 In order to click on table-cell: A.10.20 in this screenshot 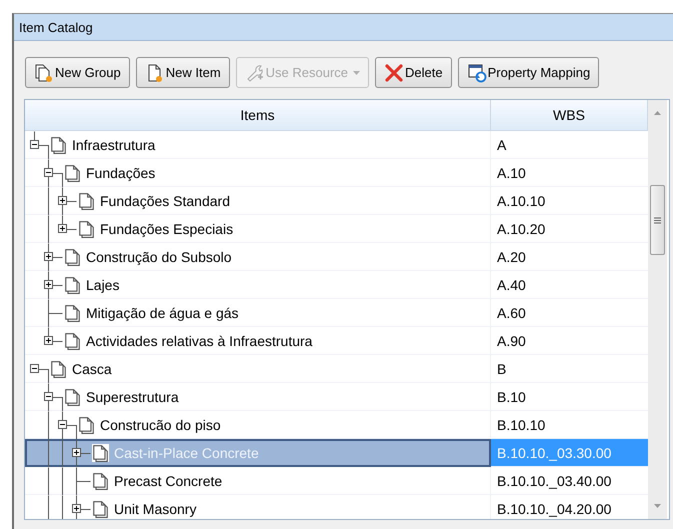, I will do `click(569, 229)`.